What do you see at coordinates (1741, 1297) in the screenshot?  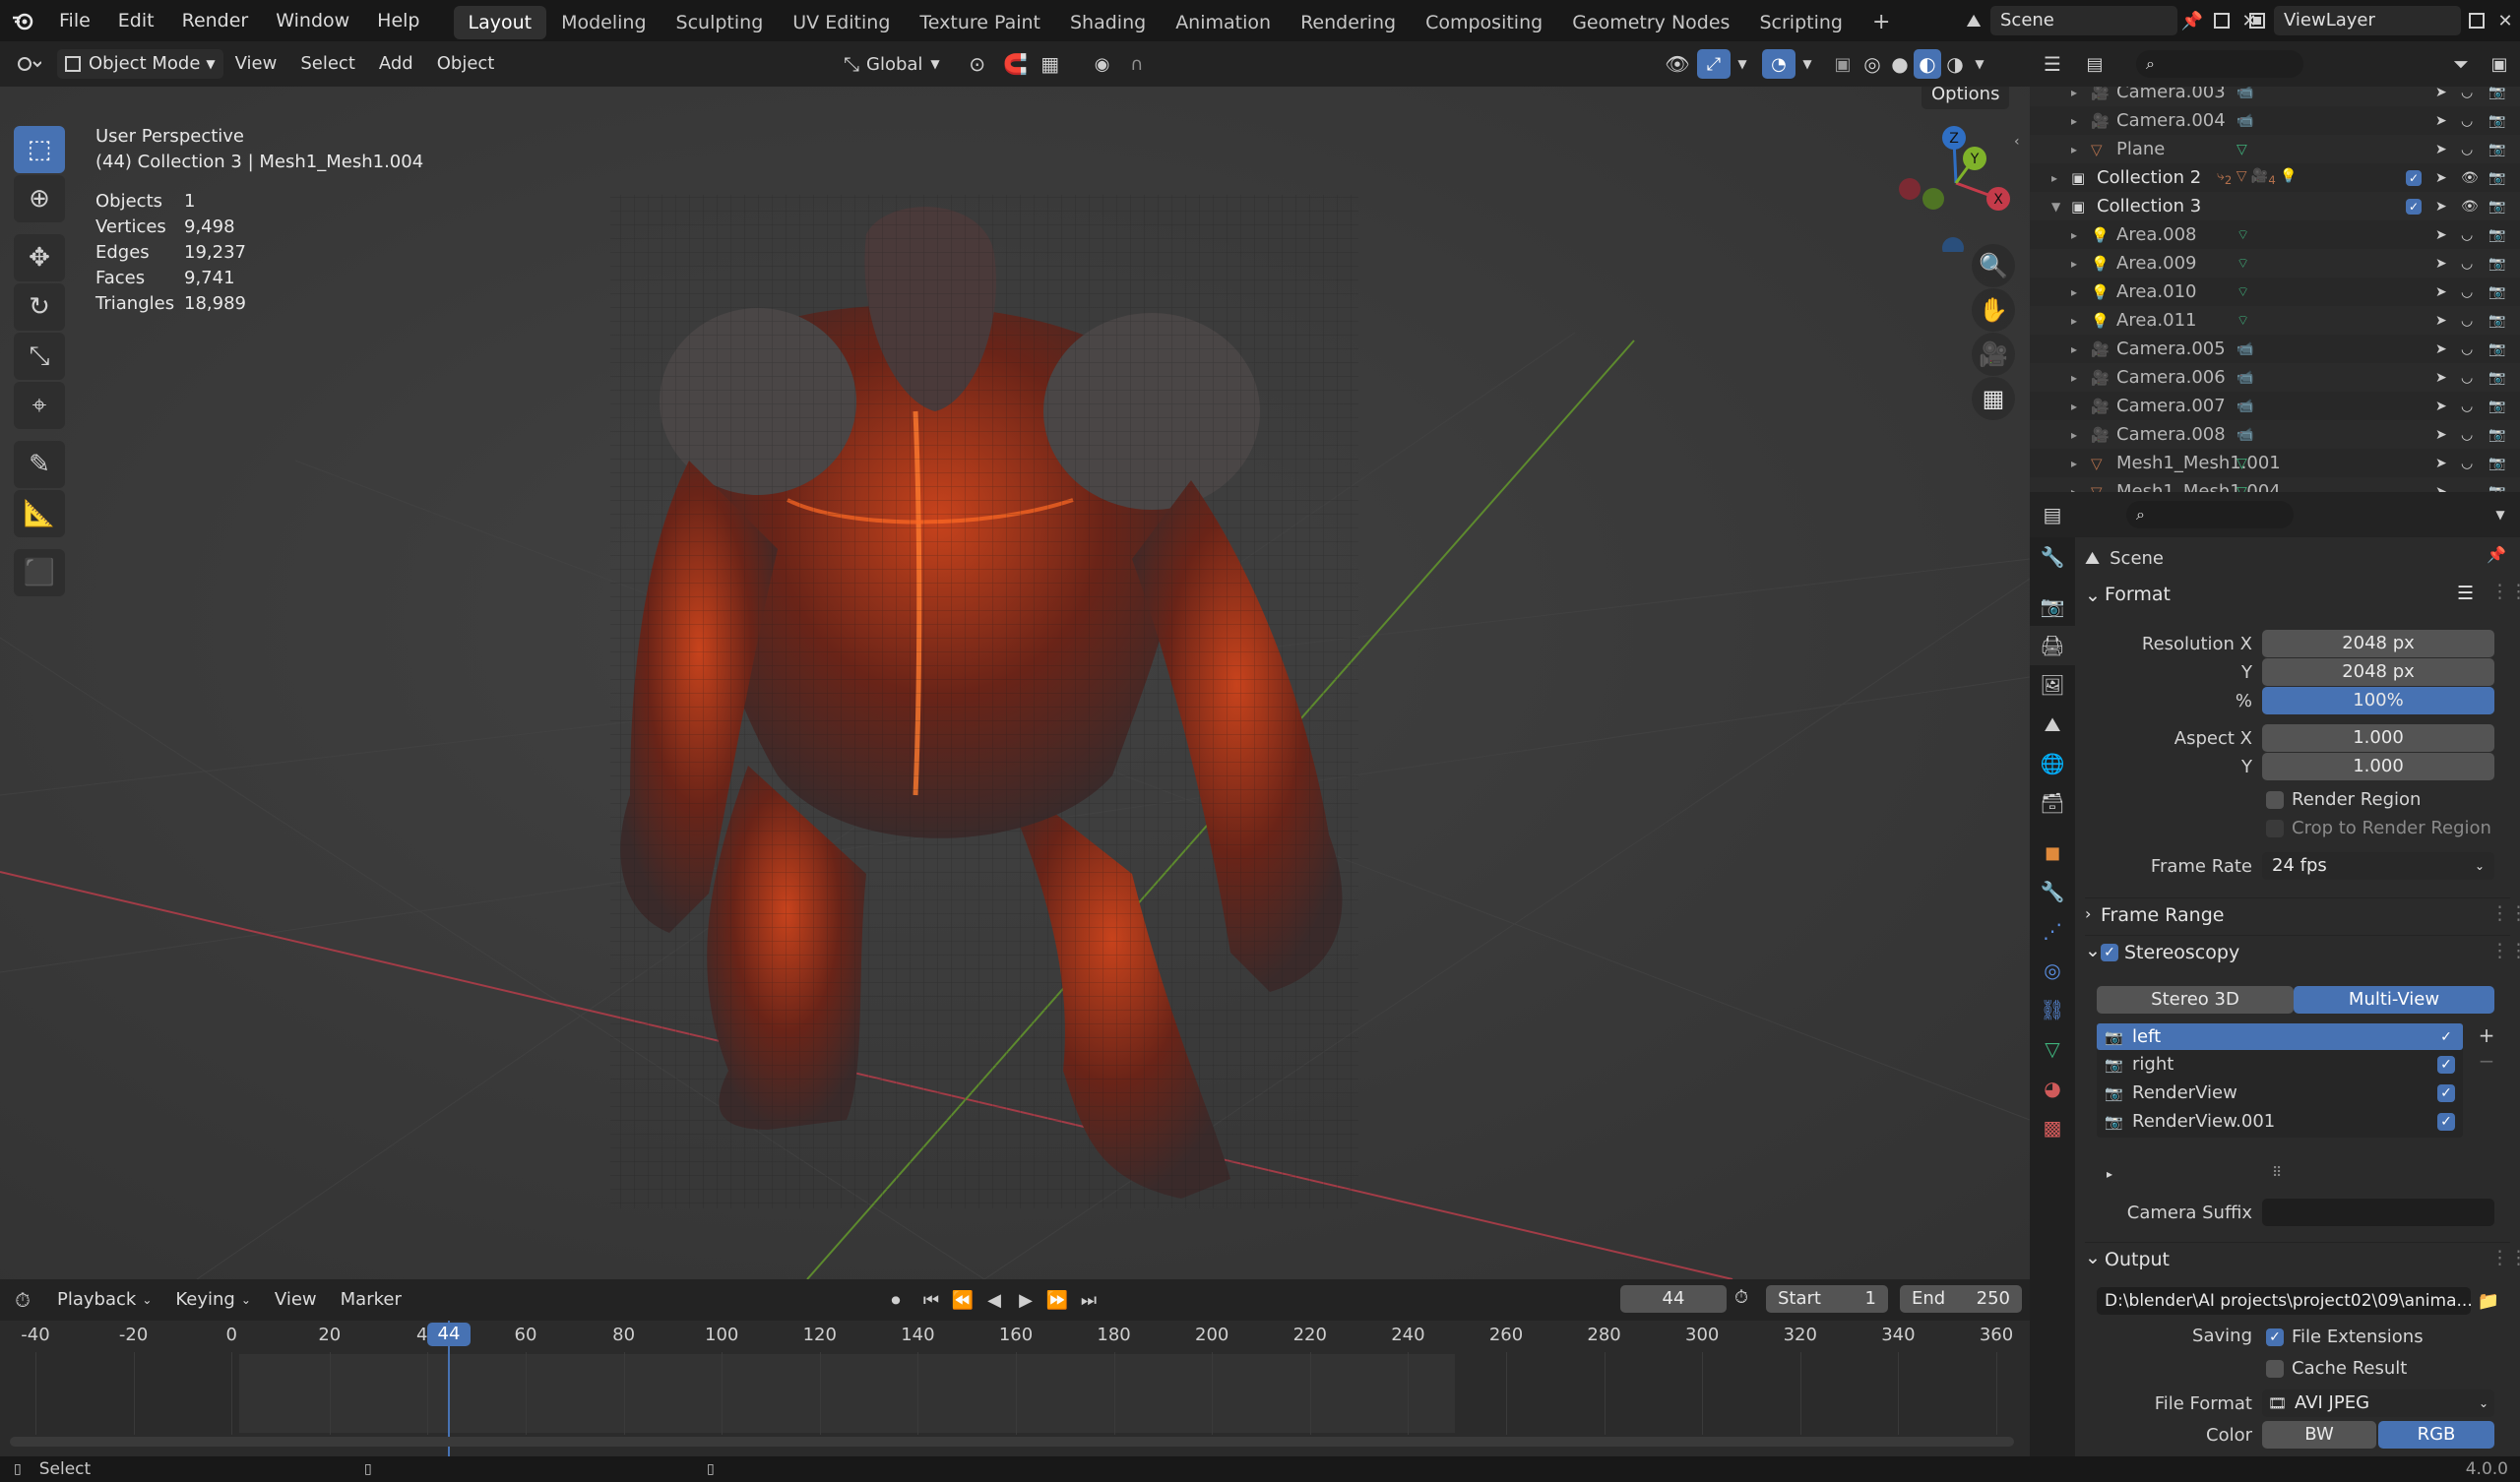 I see `stopwatch-icon: ⏱` at bounding box center [1741, 1297].